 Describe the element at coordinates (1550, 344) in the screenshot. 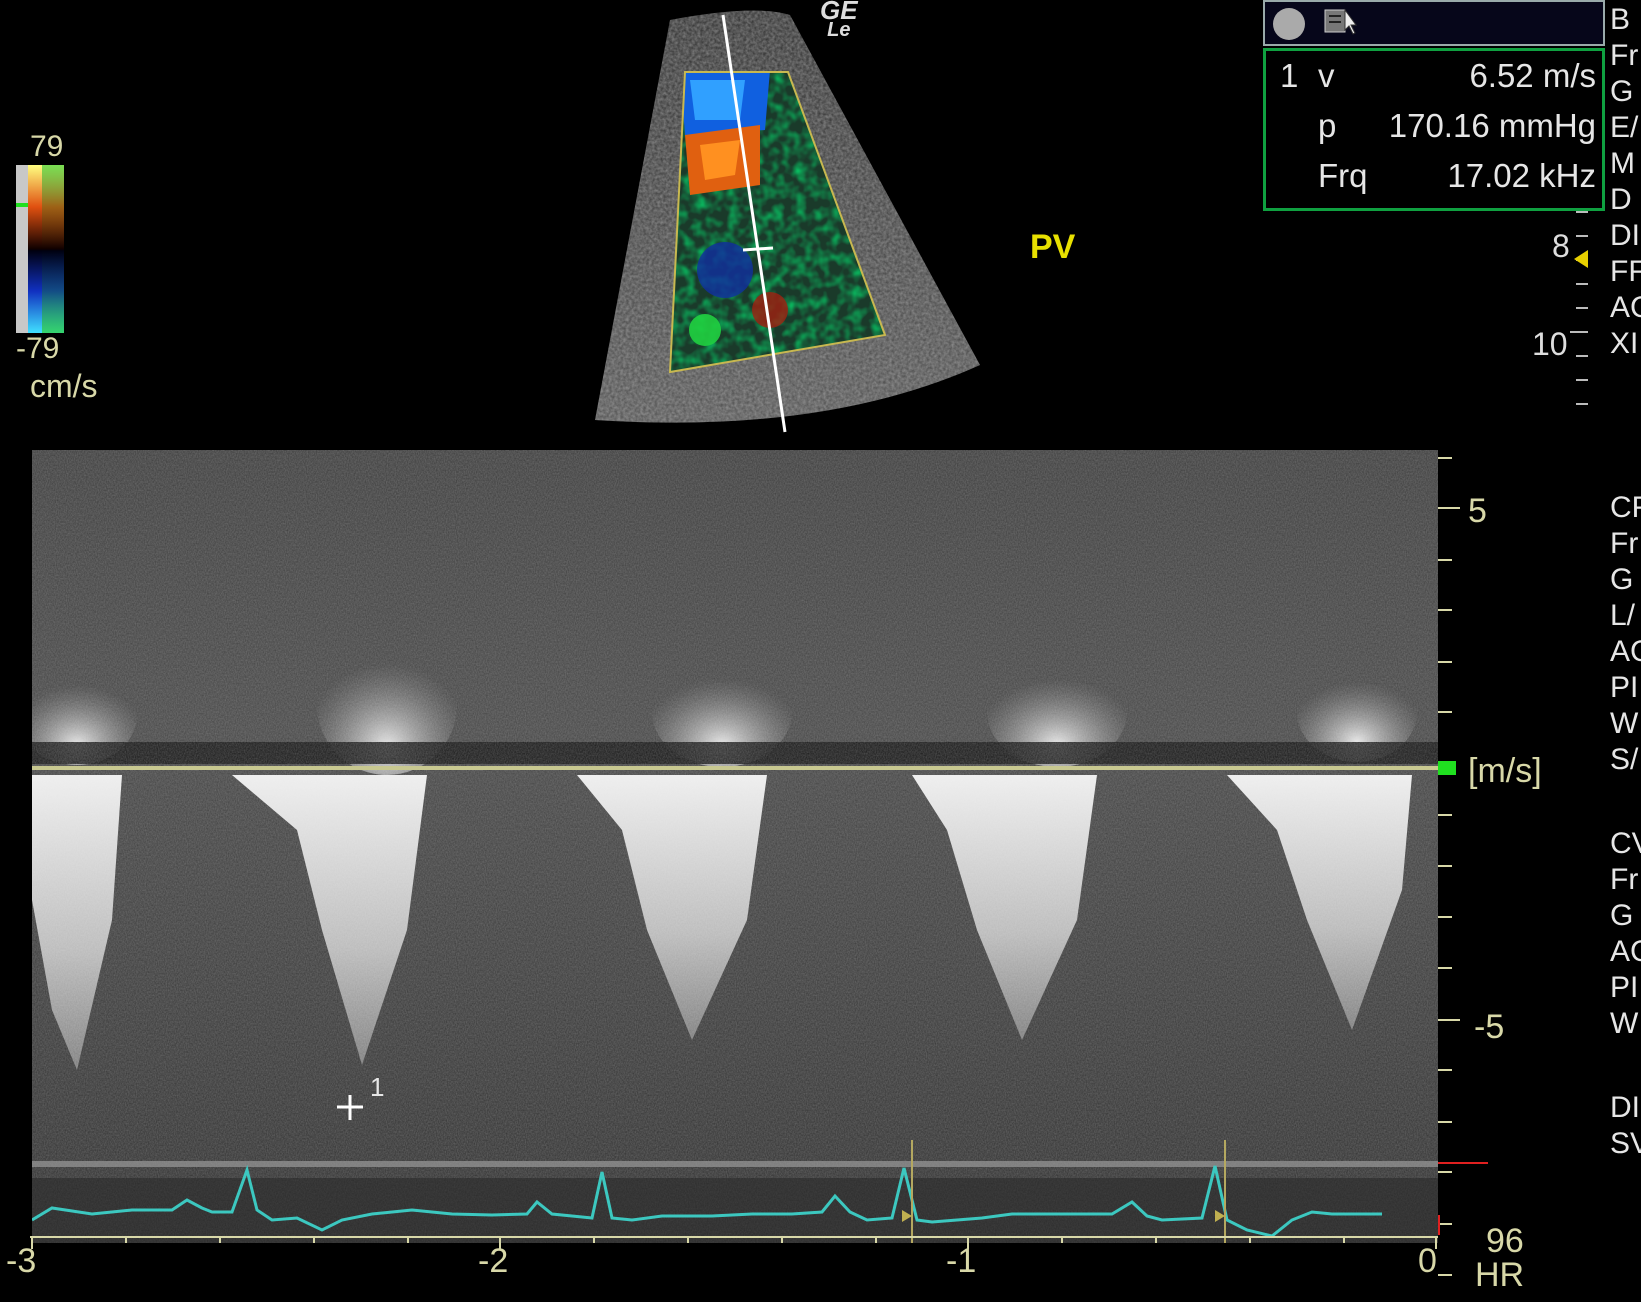

I see `depth-label: 10` at that location.